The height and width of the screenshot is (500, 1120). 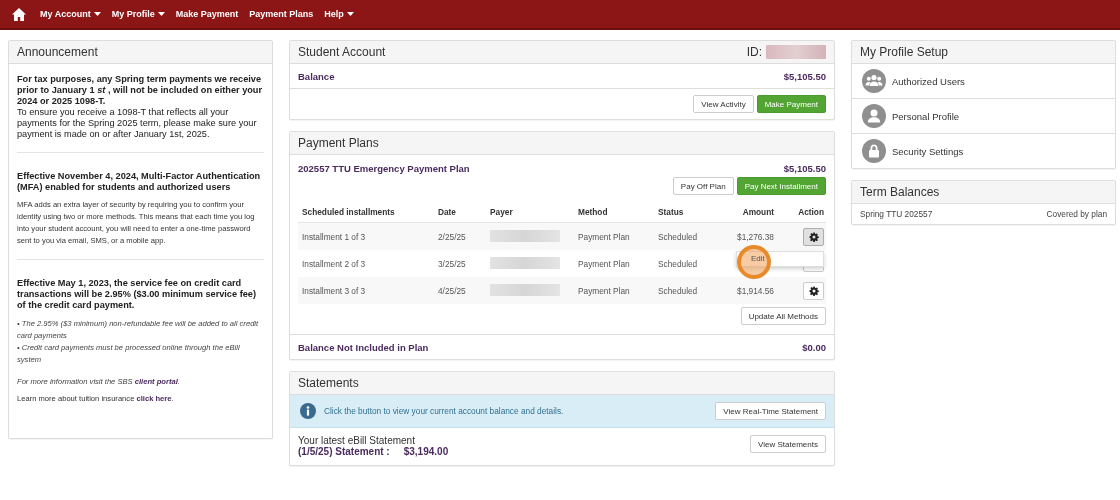 I want to click on term-name: Spring TTU 202557, so click(x=896, y=214).